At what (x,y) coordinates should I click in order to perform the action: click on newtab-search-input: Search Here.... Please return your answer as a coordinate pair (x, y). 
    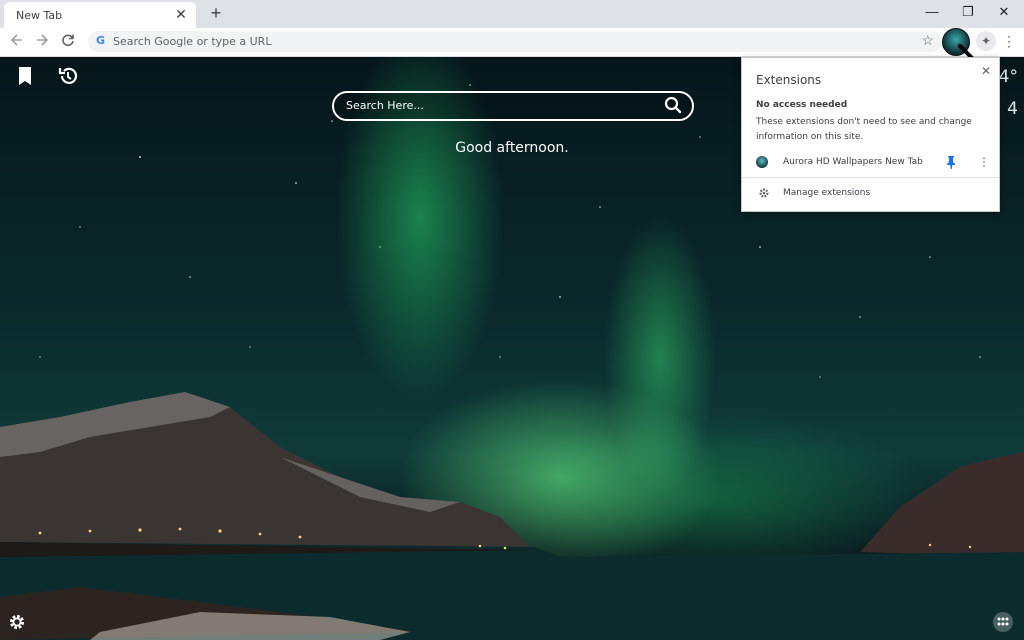
    Looking at the image, I should click on (513, 106).